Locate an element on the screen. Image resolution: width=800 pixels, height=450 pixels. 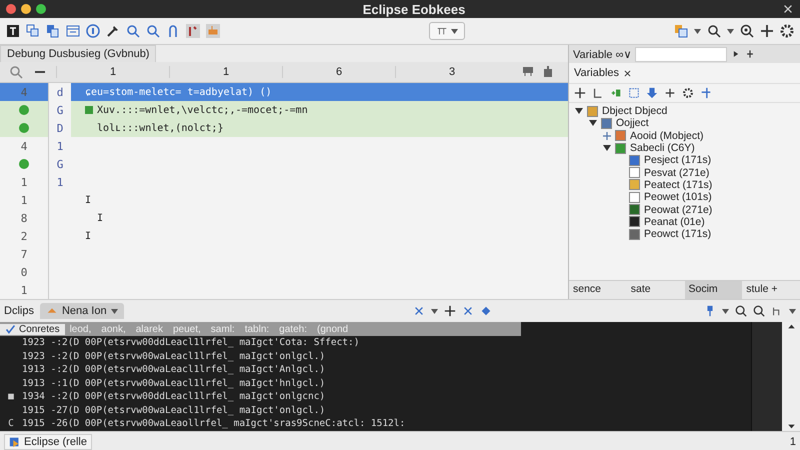
code-line: 1 is located at coordinates (284, 290).